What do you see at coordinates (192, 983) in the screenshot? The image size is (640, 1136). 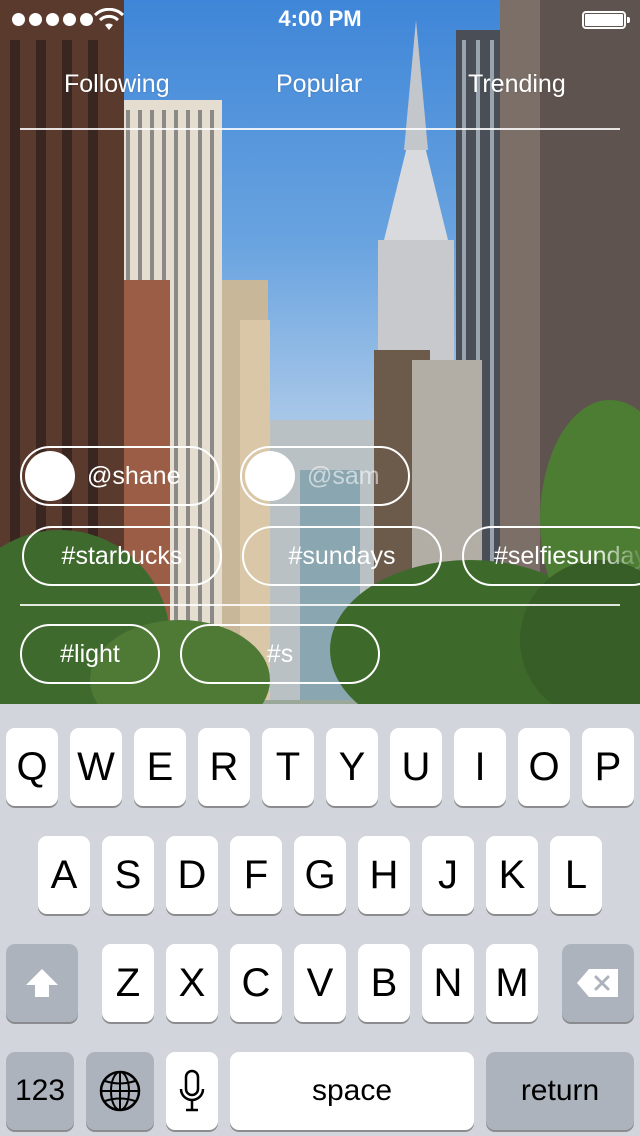 I see `key-x: X` at bounding box center [192, 983].